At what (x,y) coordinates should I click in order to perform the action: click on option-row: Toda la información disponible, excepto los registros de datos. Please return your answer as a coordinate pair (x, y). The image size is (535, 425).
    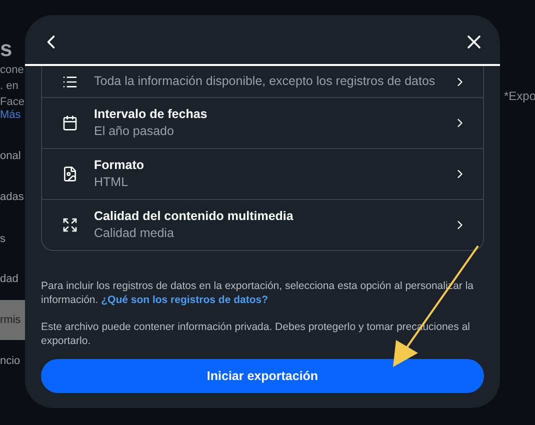
    Looking at the image, I should click on (262, 81).